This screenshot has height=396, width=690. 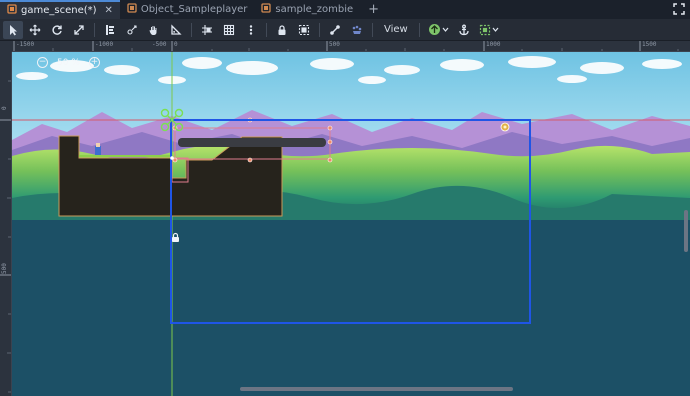 I want to click on add-tab-button: +, so click(x=373, y=9).